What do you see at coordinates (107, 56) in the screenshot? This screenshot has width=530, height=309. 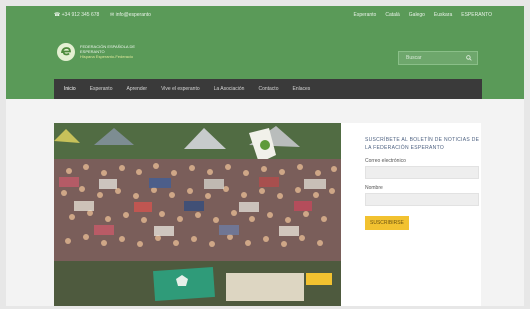 I see `org-subtitle: Hispana Esperanto-Federacio` at bounding box center [107, 56].